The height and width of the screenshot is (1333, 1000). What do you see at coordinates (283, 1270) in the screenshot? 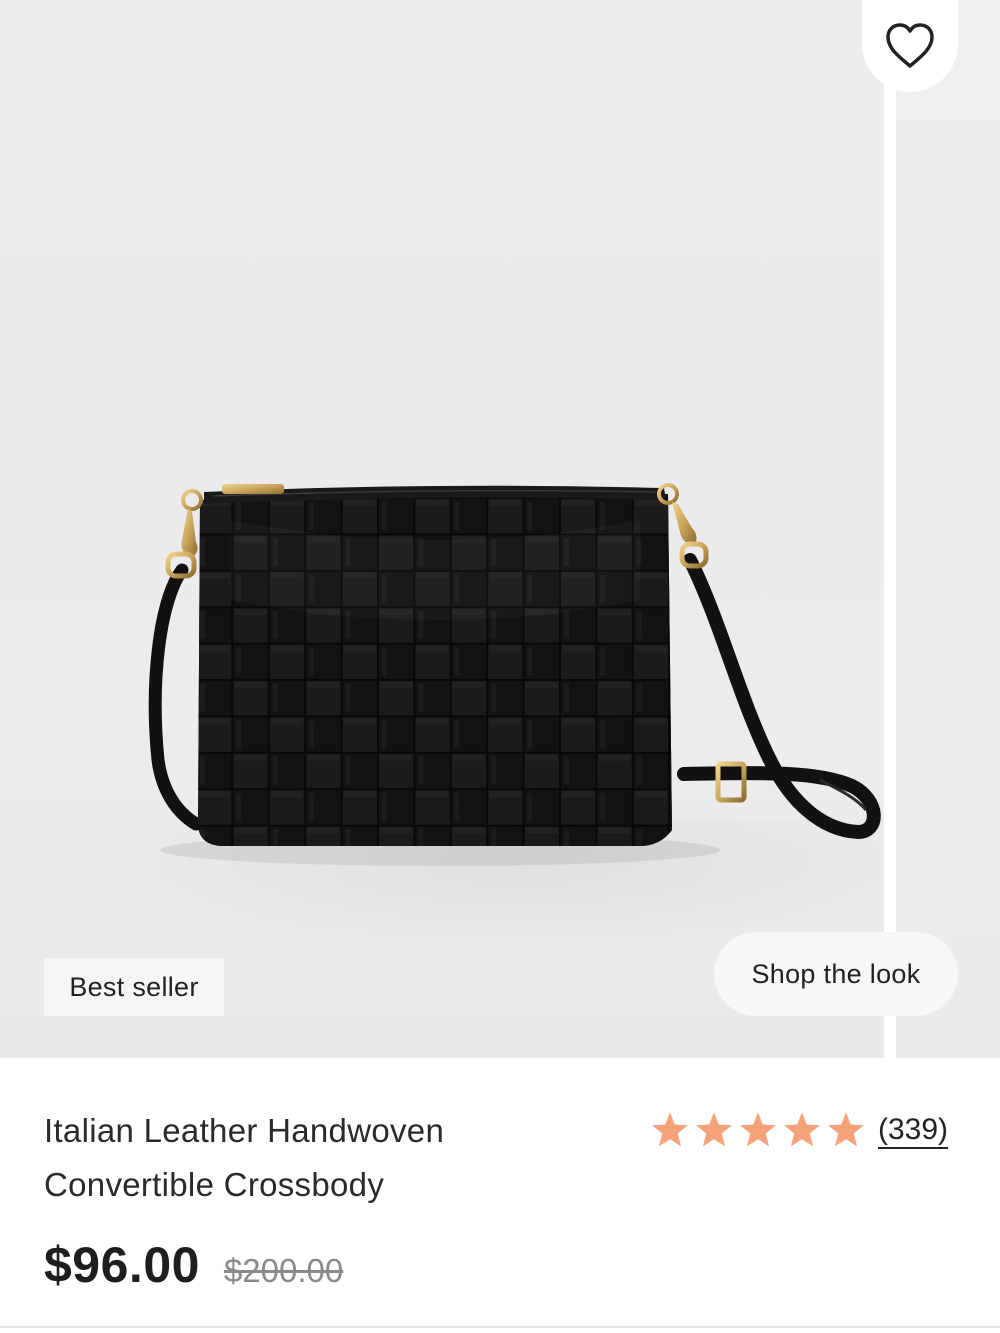
I see `original-price: $200.00` at bounding box center [283, 1270].